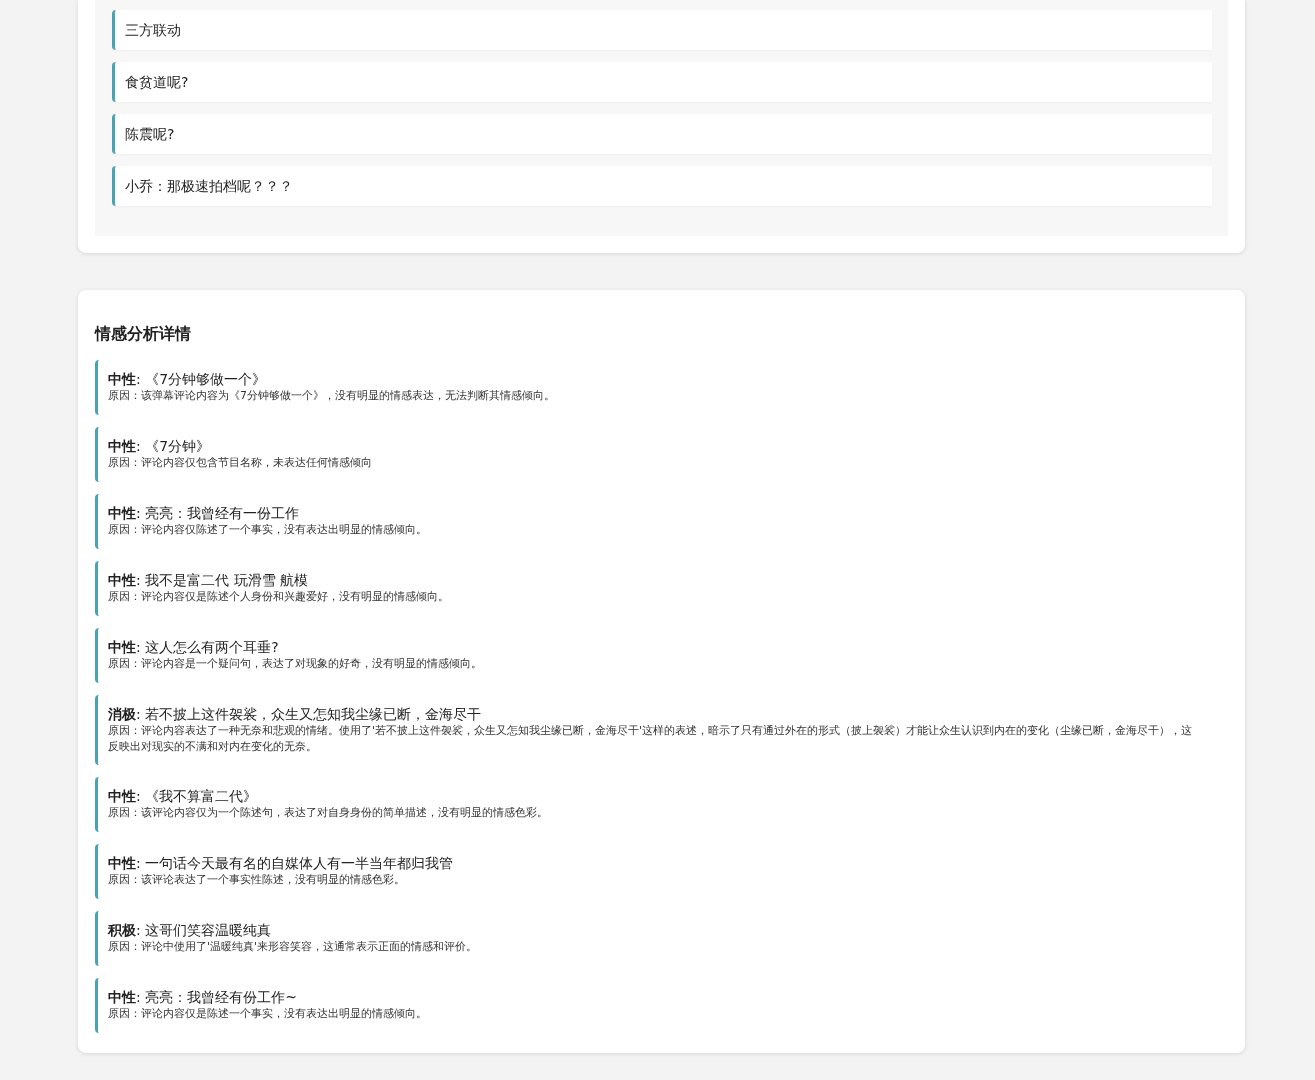 This screenshot has width=1315, height=1080. I want to click on sentiment-reason: 原因：评论内容仅包含节目名称，未表达任何情感倾向, so click(240, 463).